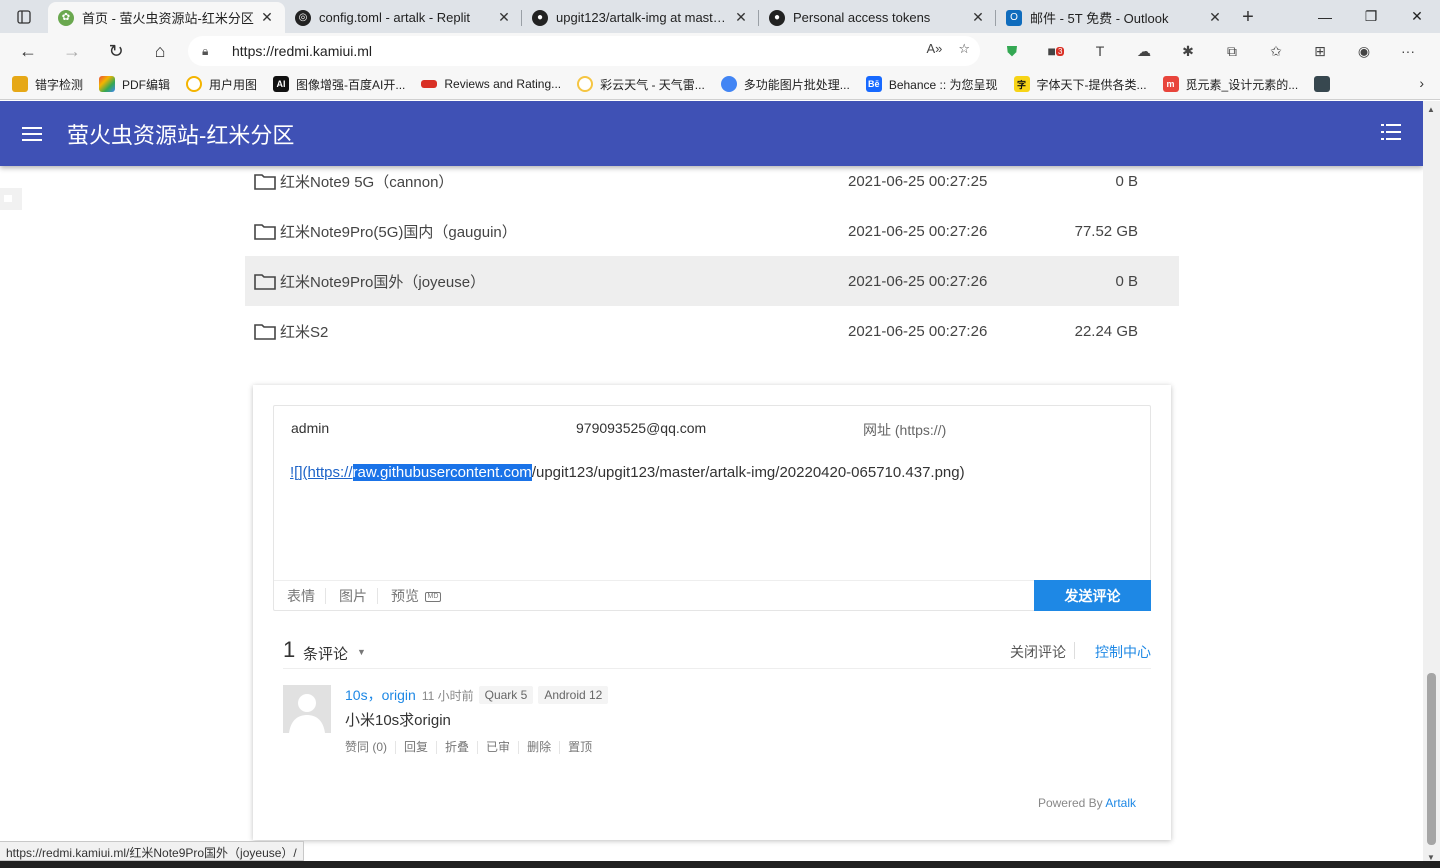  I want to click on artalk-link: Artalk, so click(1120, 803).